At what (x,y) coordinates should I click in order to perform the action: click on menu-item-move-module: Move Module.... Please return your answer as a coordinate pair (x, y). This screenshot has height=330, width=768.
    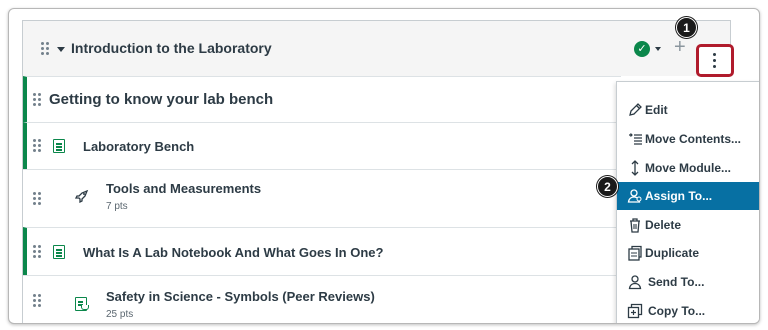
    Looking at the image, I should click on (688, 168).